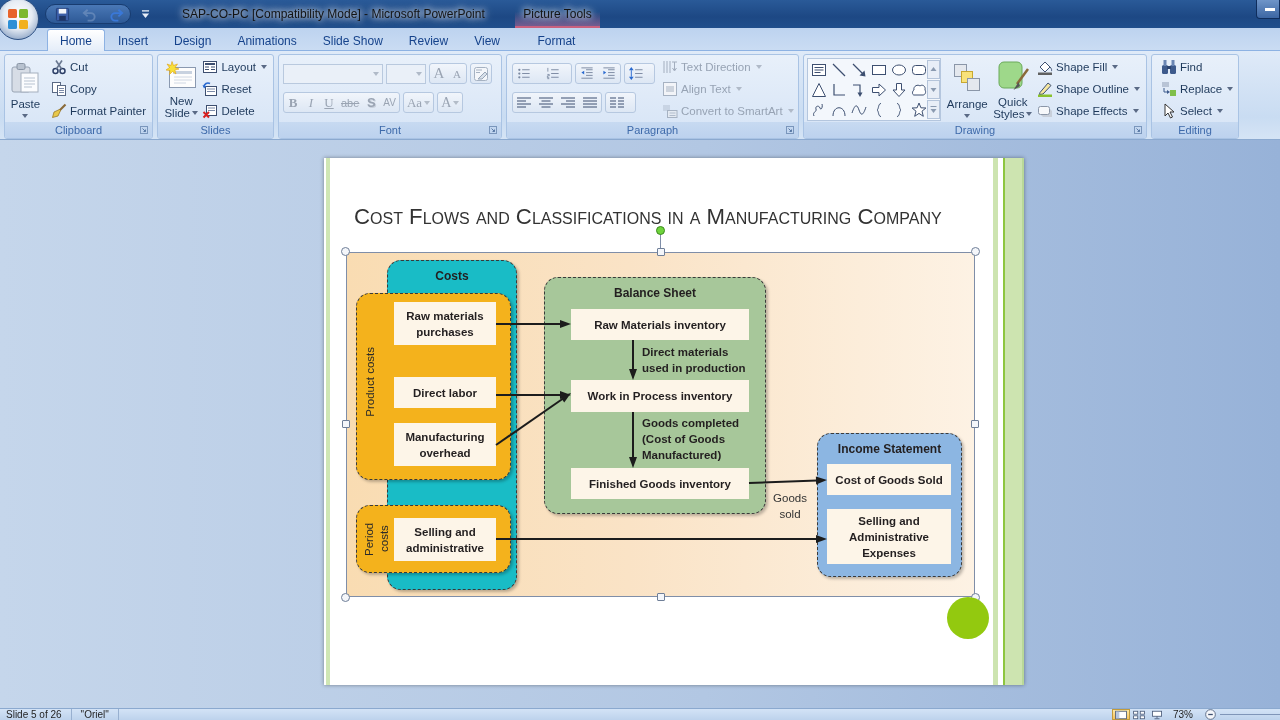 The image size is (1280, 720). What do you see at coordinates (98, 67) in the screenshot?
I see `ribbon-command: Cut` at bounding box center [98, 67].